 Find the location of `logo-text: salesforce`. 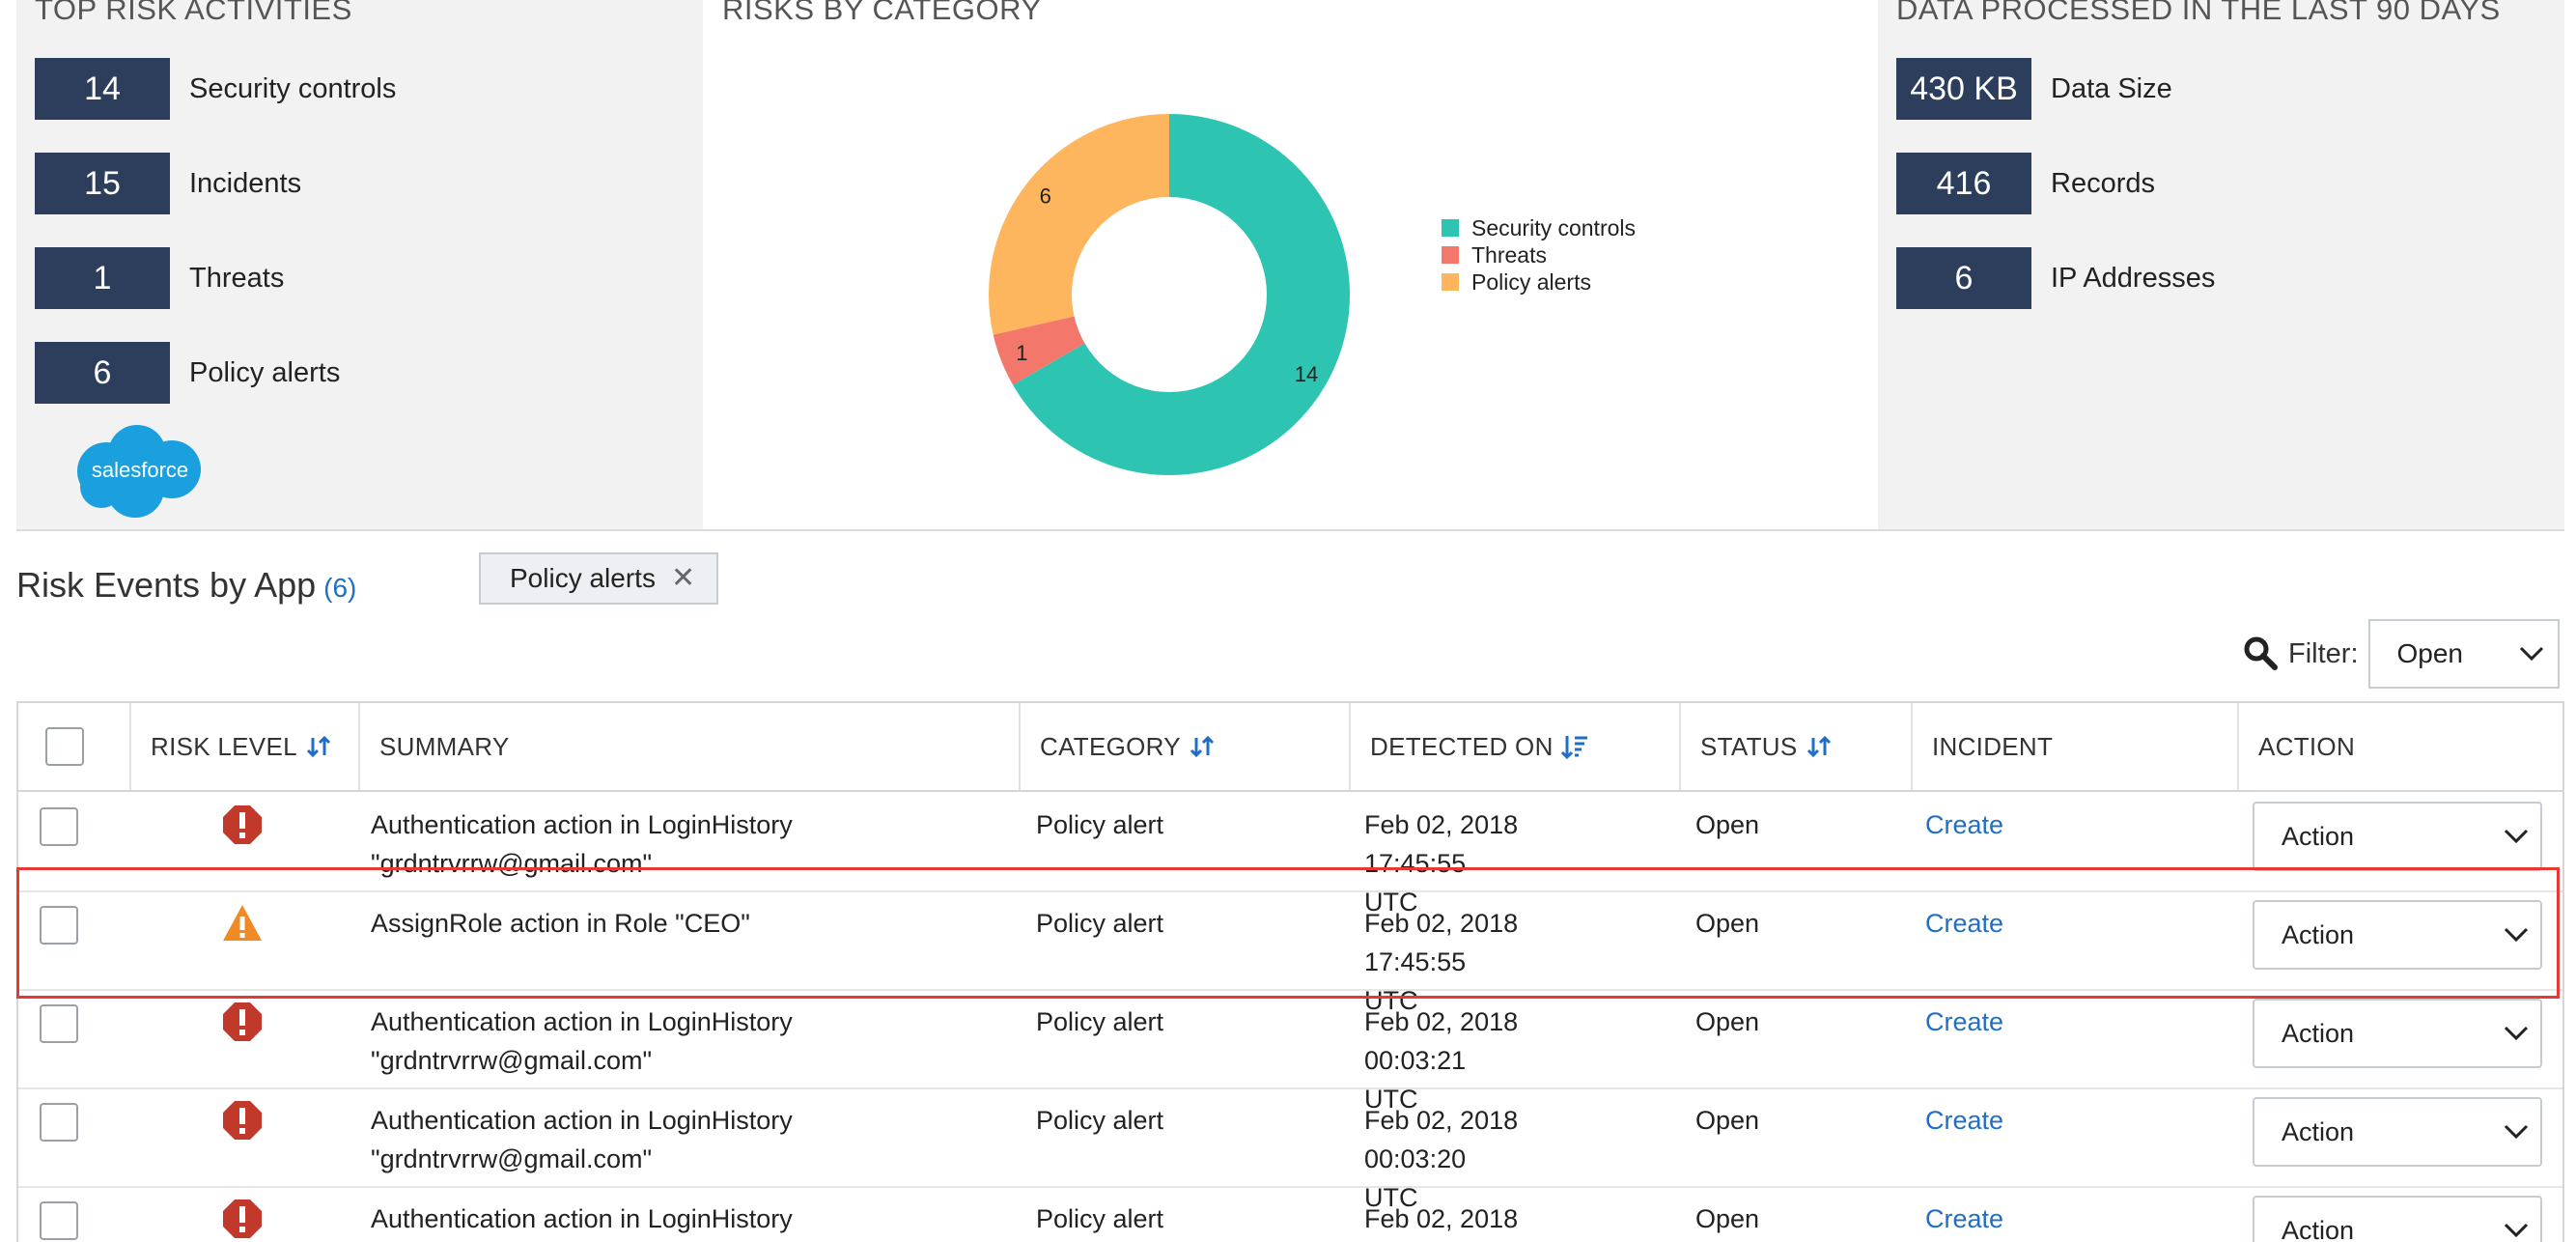

logo-text: salesforce is located at coordinates (140, 470).